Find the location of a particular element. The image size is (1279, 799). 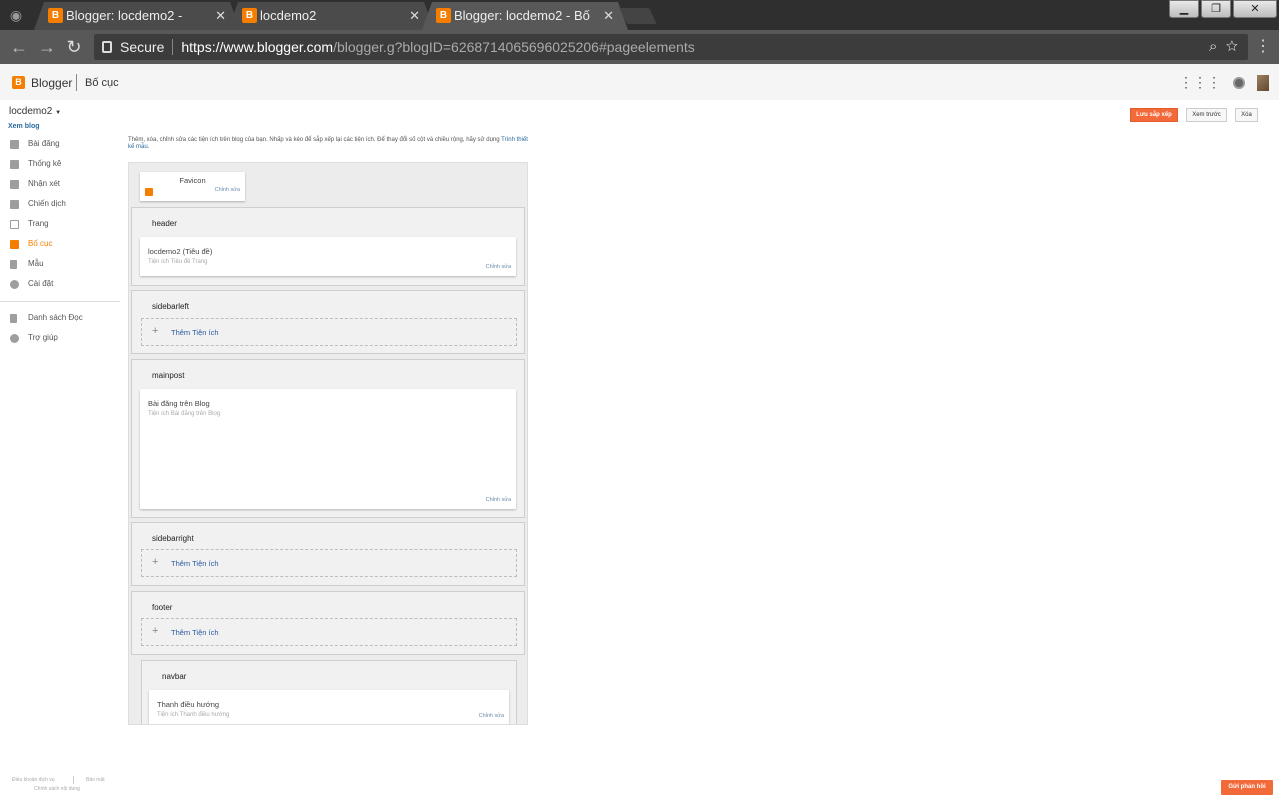

forward-icon: → is located at coordinates (47, 47).